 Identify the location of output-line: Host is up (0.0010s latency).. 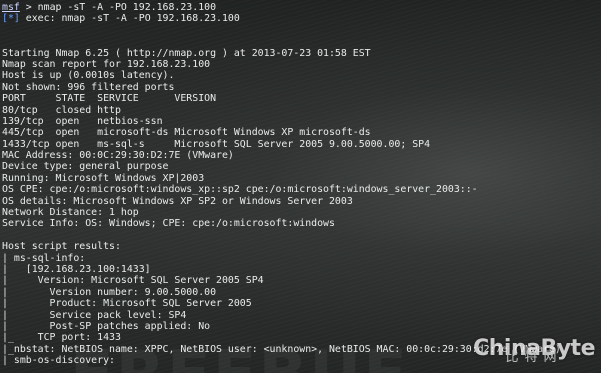
(88, 76).